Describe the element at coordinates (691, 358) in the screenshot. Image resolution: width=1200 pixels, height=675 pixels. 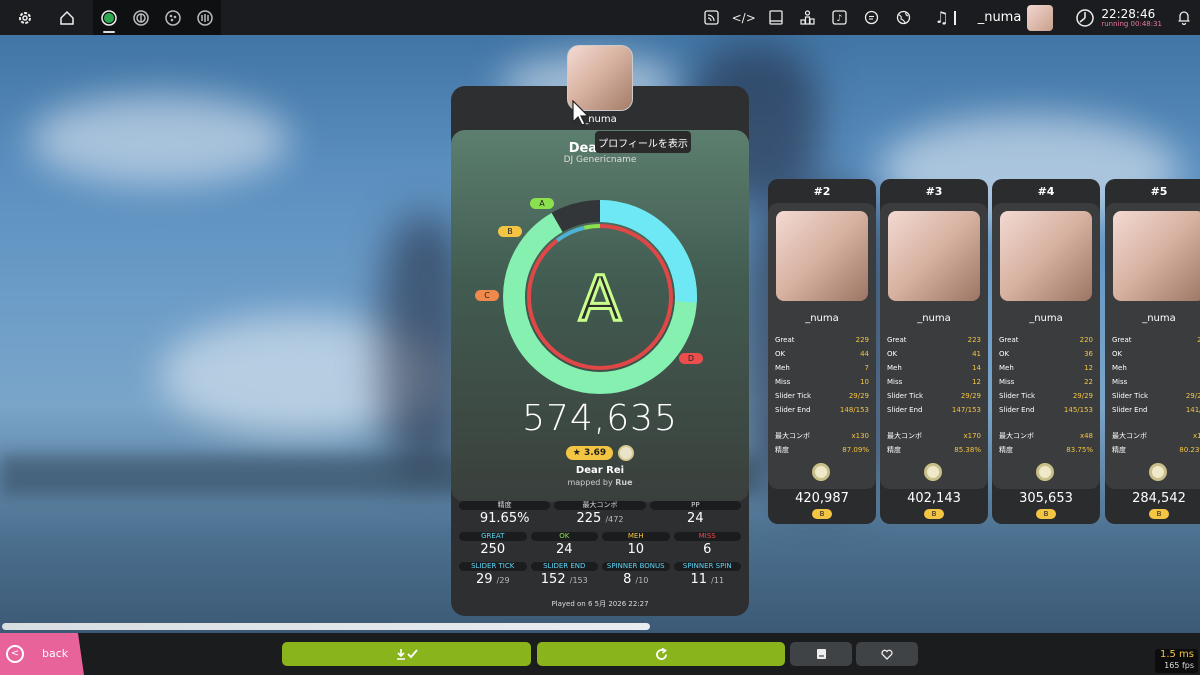
I see `grade-badge-d: D` at that location.